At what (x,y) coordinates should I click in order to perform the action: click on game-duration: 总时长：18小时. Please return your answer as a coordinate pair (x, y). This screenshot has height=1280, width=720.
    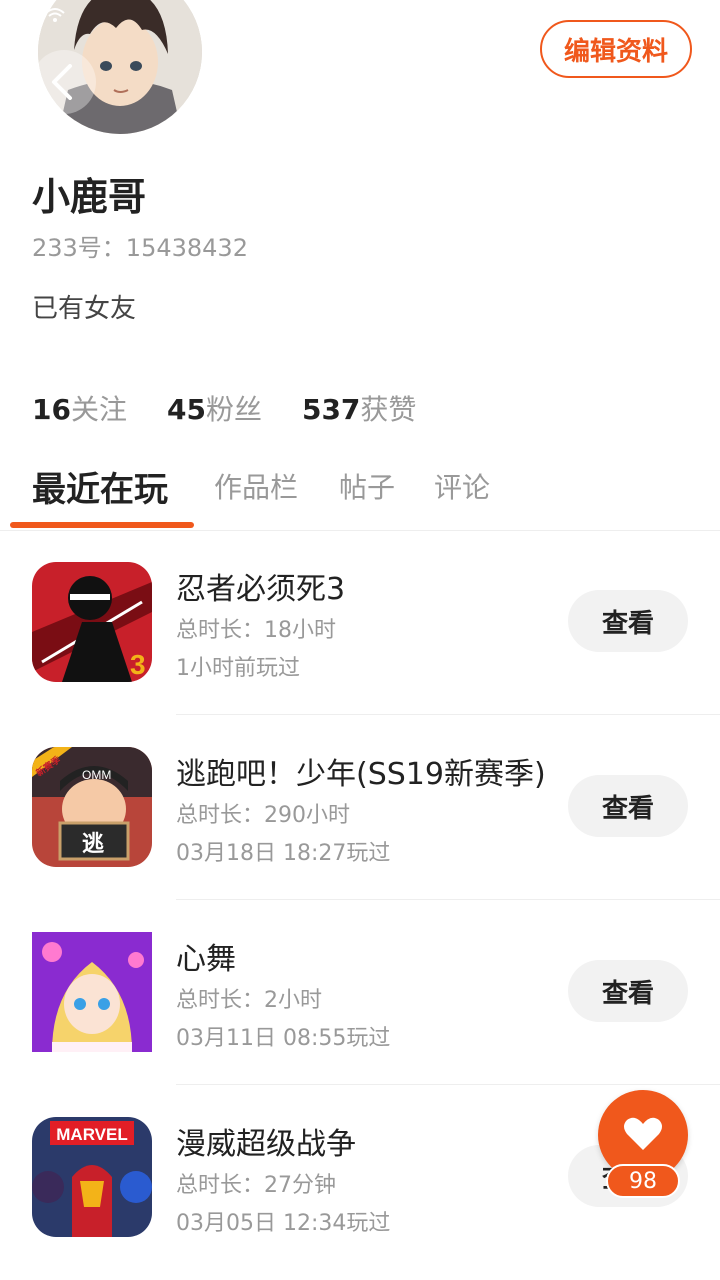
    Looking at the image, I should click on (256, 630).